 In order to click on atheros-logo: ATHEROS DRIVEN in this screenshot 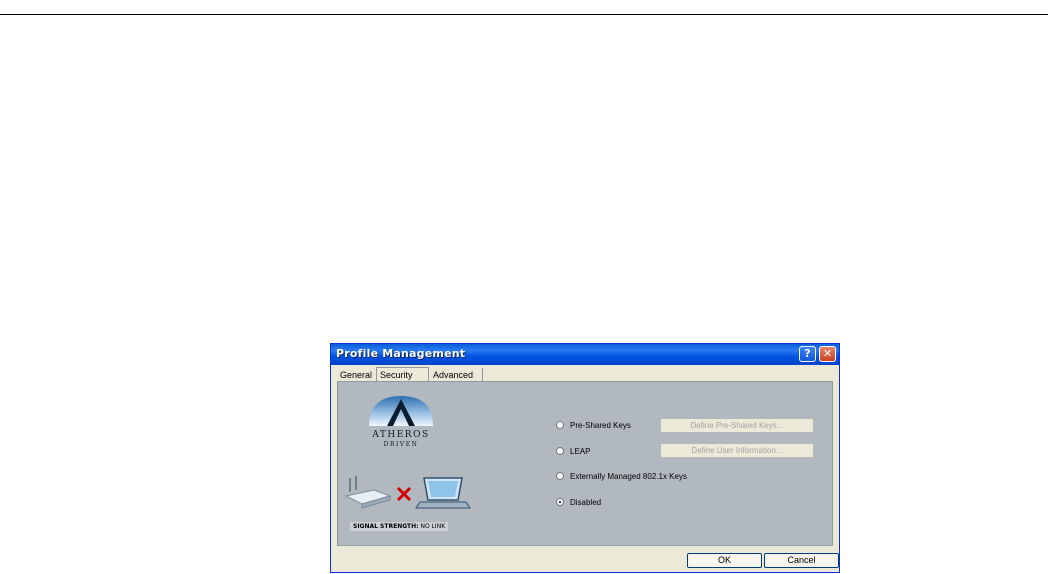, I will do `click(401, 422)`.